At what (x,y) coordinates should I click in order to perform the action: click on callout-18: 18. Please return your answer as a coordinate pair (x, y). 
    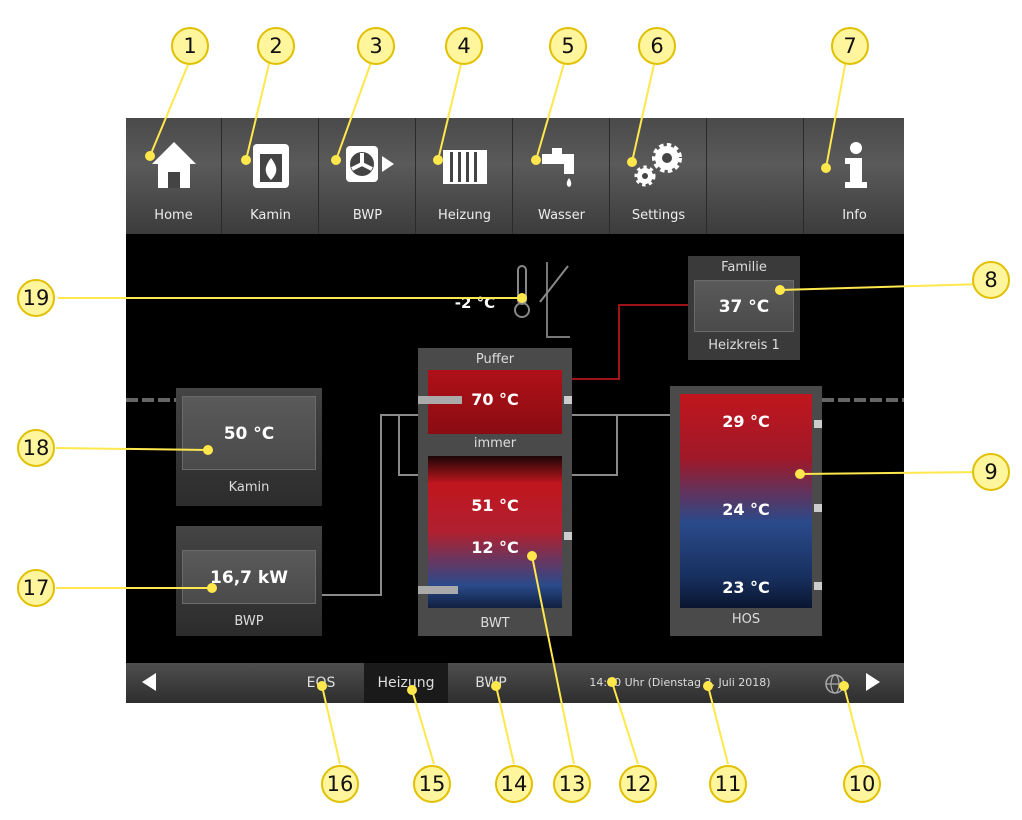
    Looking at the image, I should click on (36, 448).